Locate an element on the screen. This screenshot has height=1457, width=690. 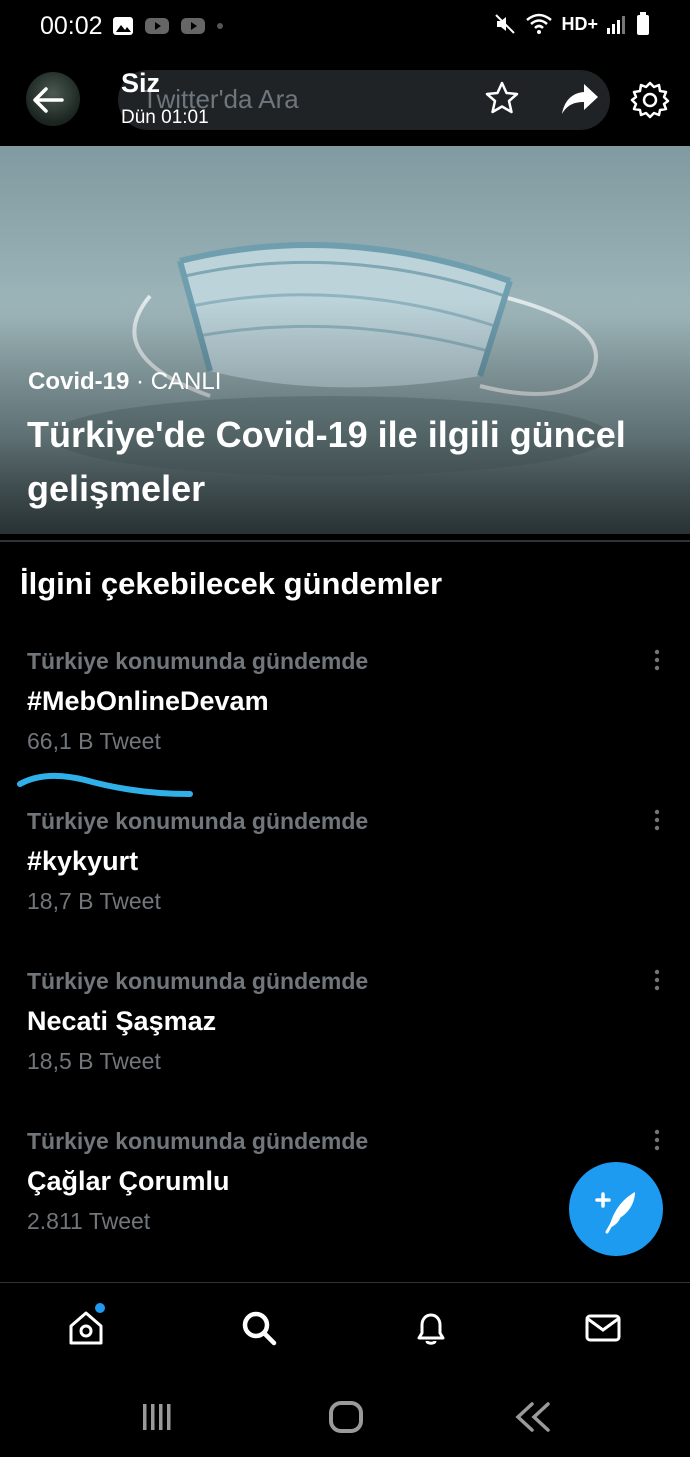
network-type: HD+ is located at coordinates (579, 23).